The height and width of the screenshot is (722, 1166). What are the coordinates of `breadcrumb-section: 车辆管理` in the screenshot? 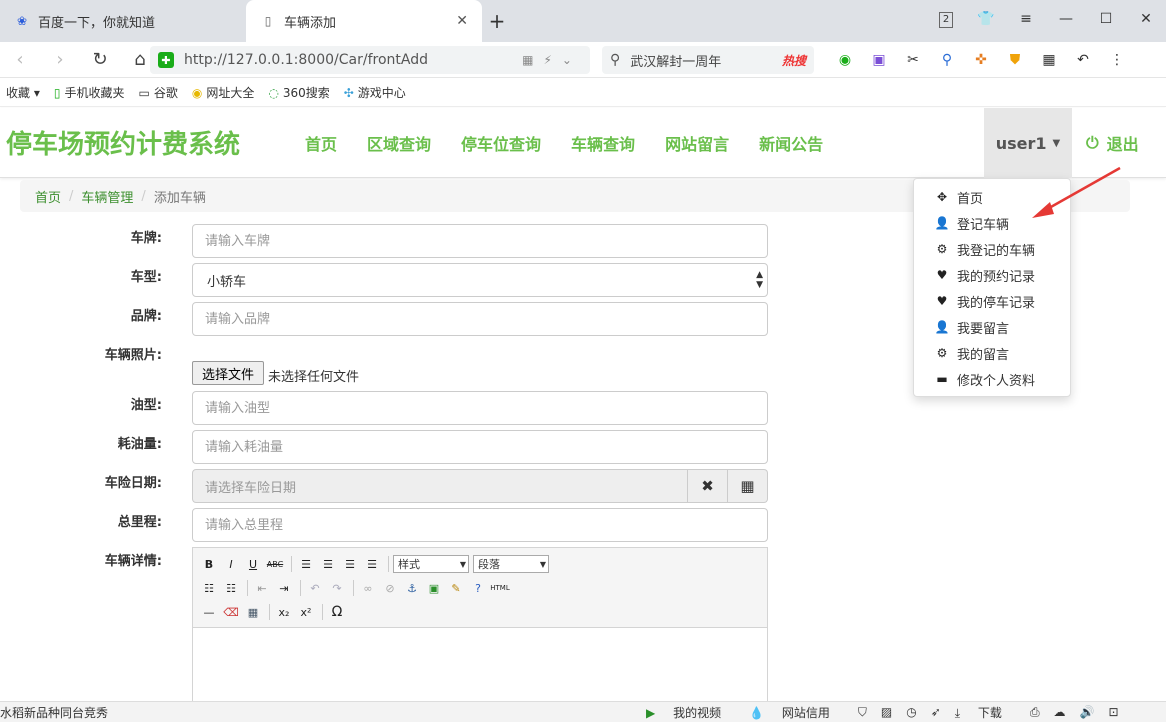 It's located at (107, 196).